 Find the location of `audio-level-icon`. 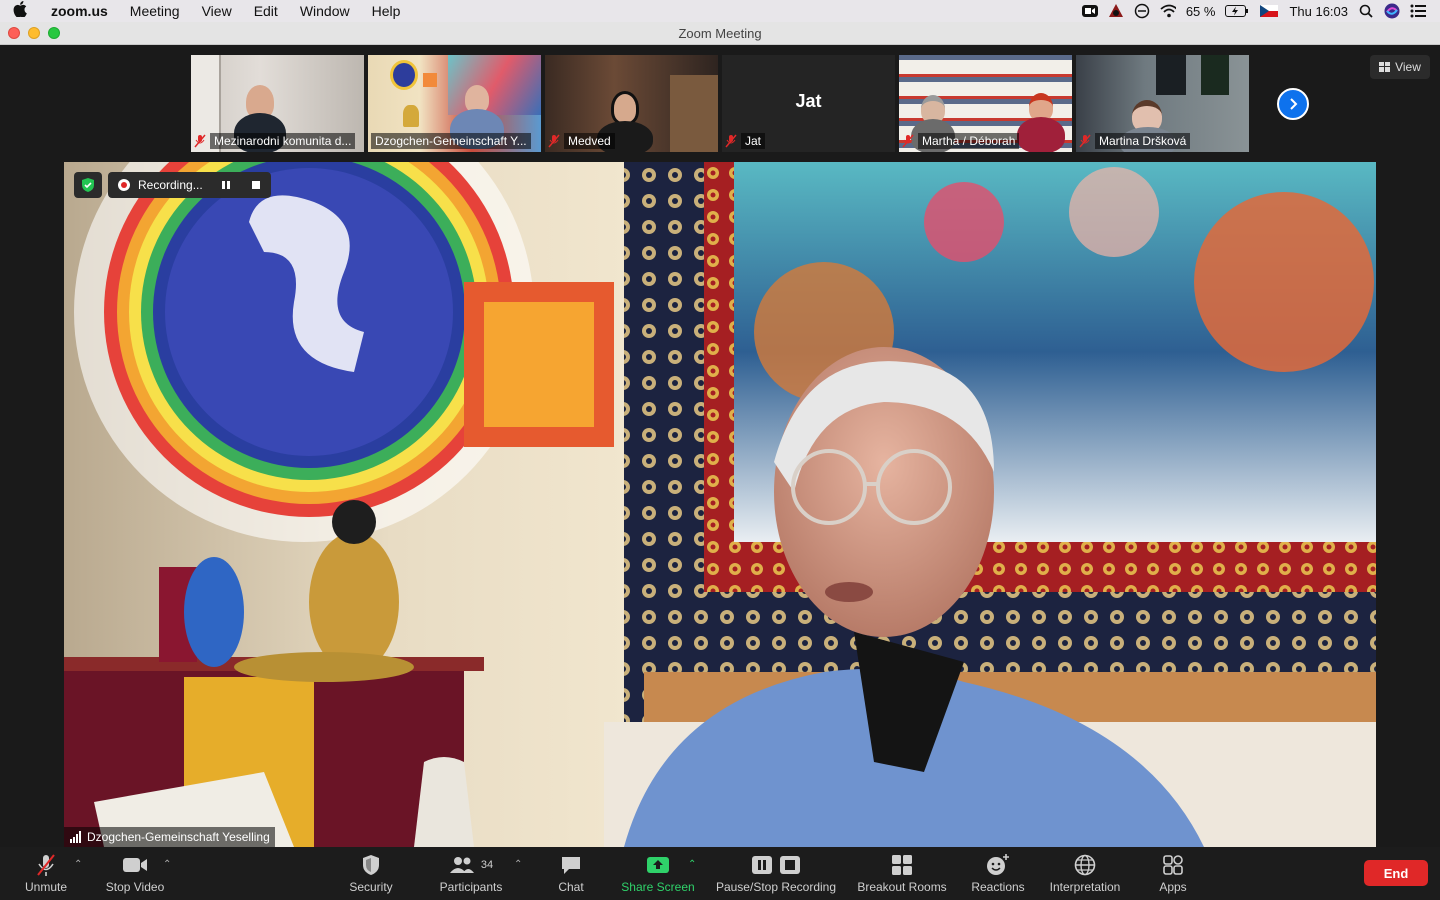

audio-level-icon is located at coordinates (75, 837).